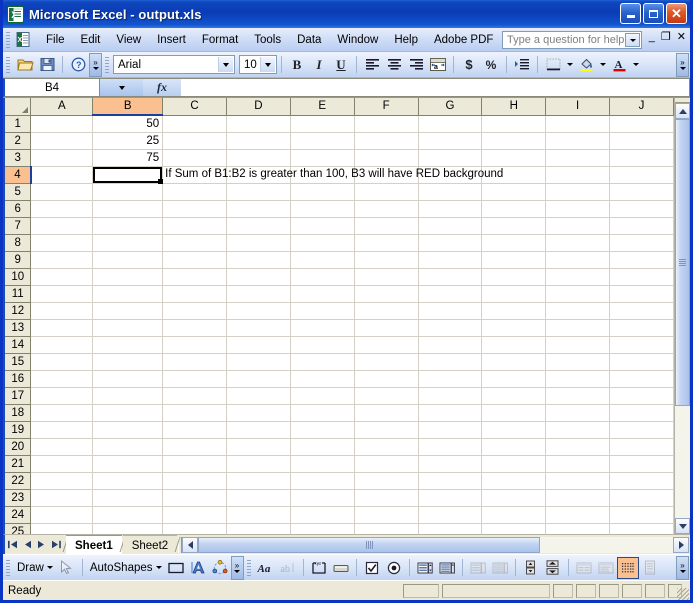  What do you see at coordinates (681, 37) in the screenshot?
I see `doc-close-button: ✕` at bounding box center [681, 37].